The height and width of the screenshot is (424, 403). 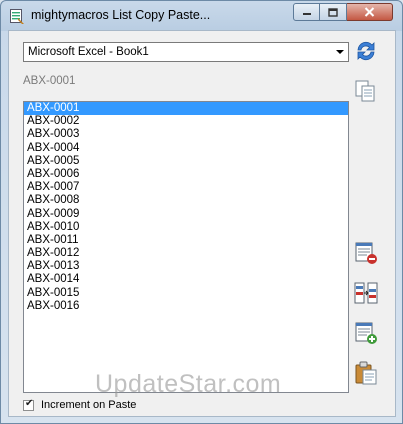 I want to click on list-item: ABX-0002, so click(x=186, y=121).